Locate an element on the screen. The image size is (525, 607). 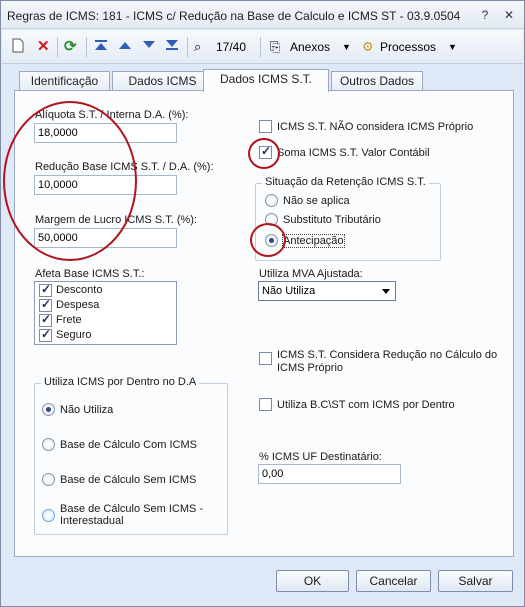
paperclip-icon: ⎘ is located at coordinates (275, 46).